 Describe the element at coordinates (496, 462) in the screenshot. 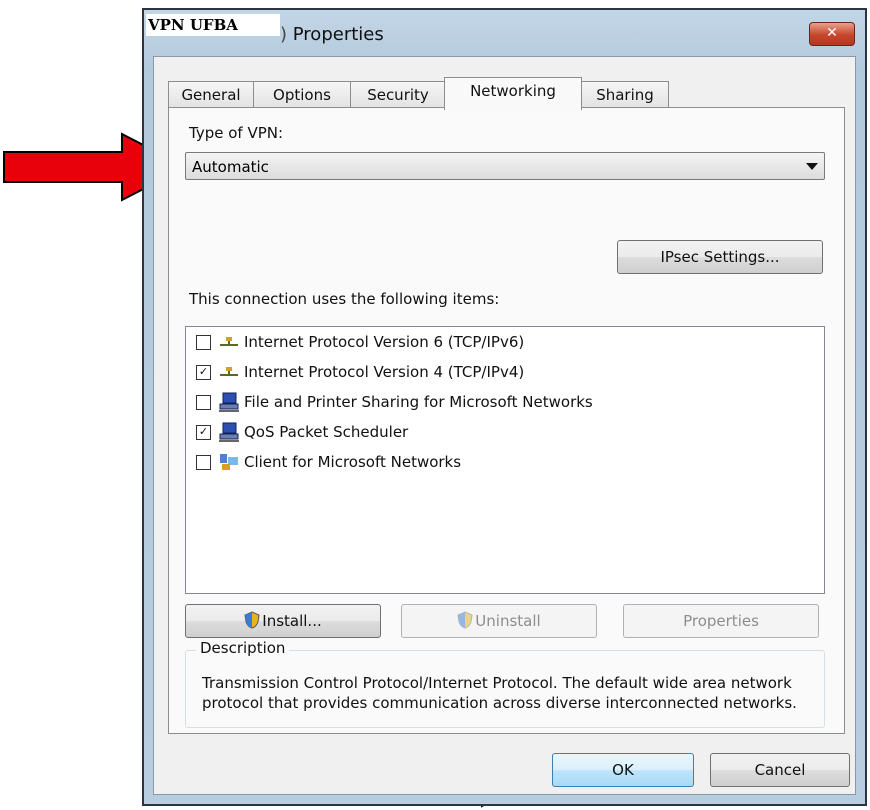

I see `list-item: Client for Microsoft Networks` at that location.